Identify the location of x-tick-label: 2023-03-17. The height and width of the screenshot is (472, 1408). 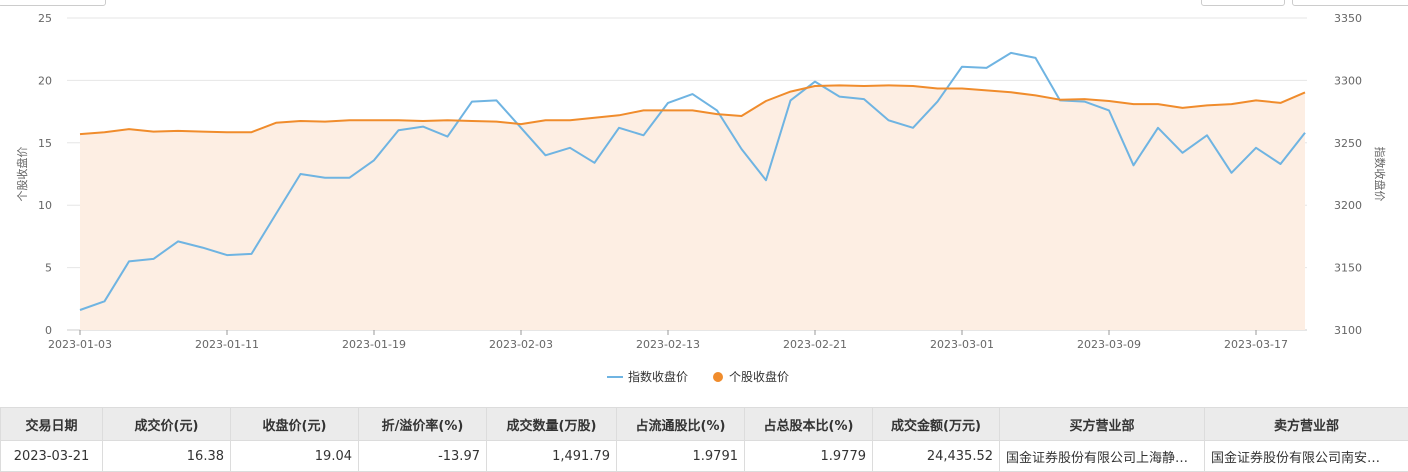
(1256, 344).